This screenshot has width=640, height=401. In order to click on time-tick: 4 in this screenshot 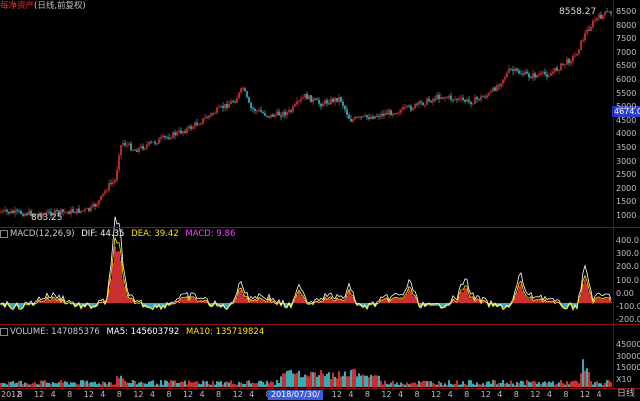, I will do `click(152, 394)`.